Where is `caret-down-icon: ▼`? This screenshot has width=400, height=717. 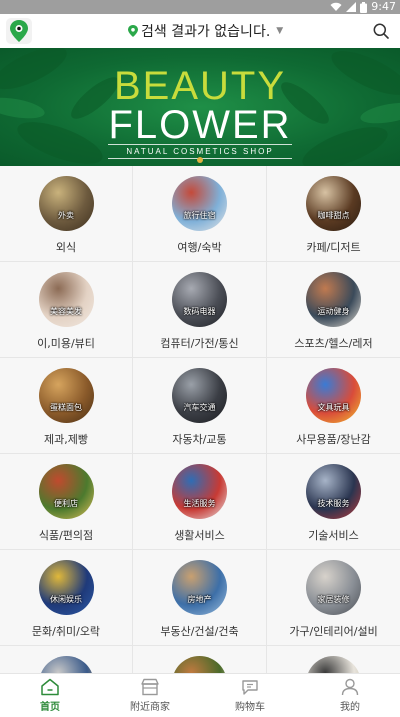 caret-down-icon: ▼ is located at coordinates (280, 31).